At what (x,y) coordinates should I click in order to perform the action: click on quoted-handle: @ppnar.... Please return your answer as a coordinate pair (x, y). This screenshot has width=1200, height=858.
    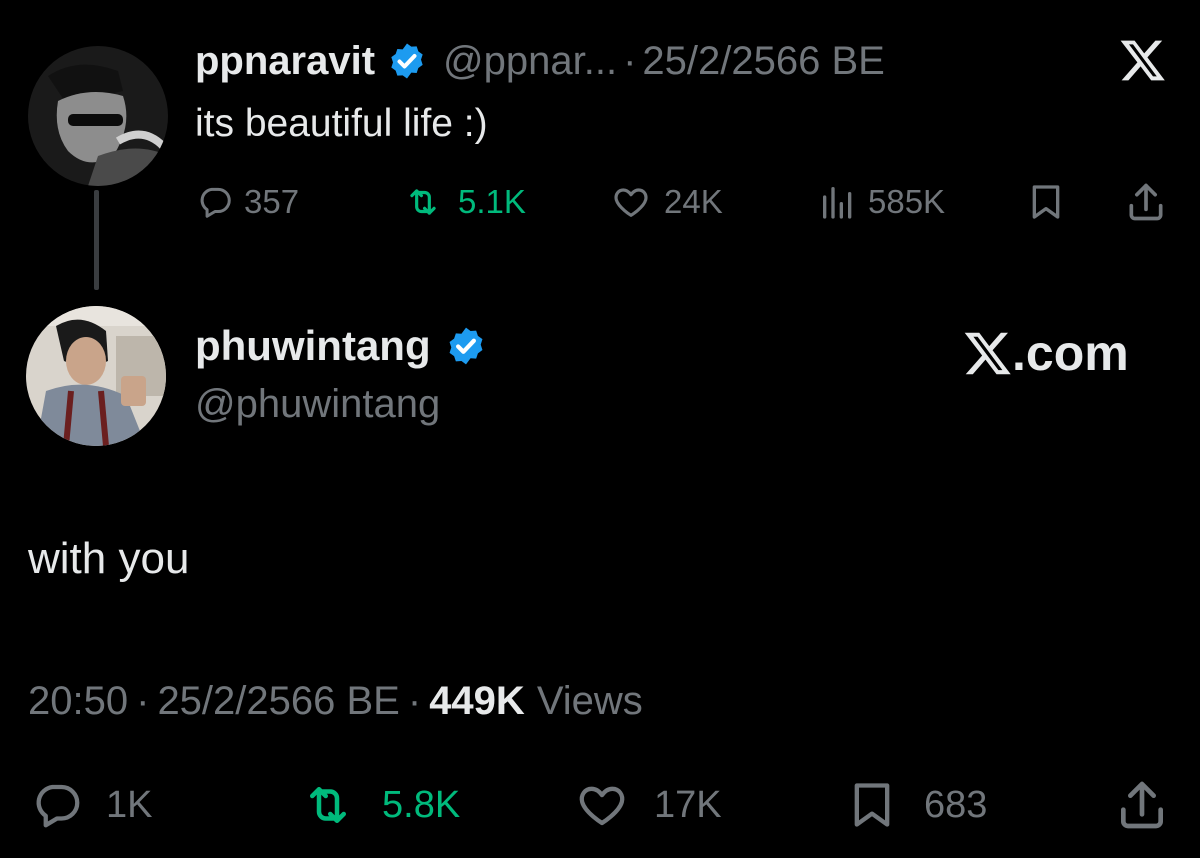
    Looking at the image, I should click on (530, 61).